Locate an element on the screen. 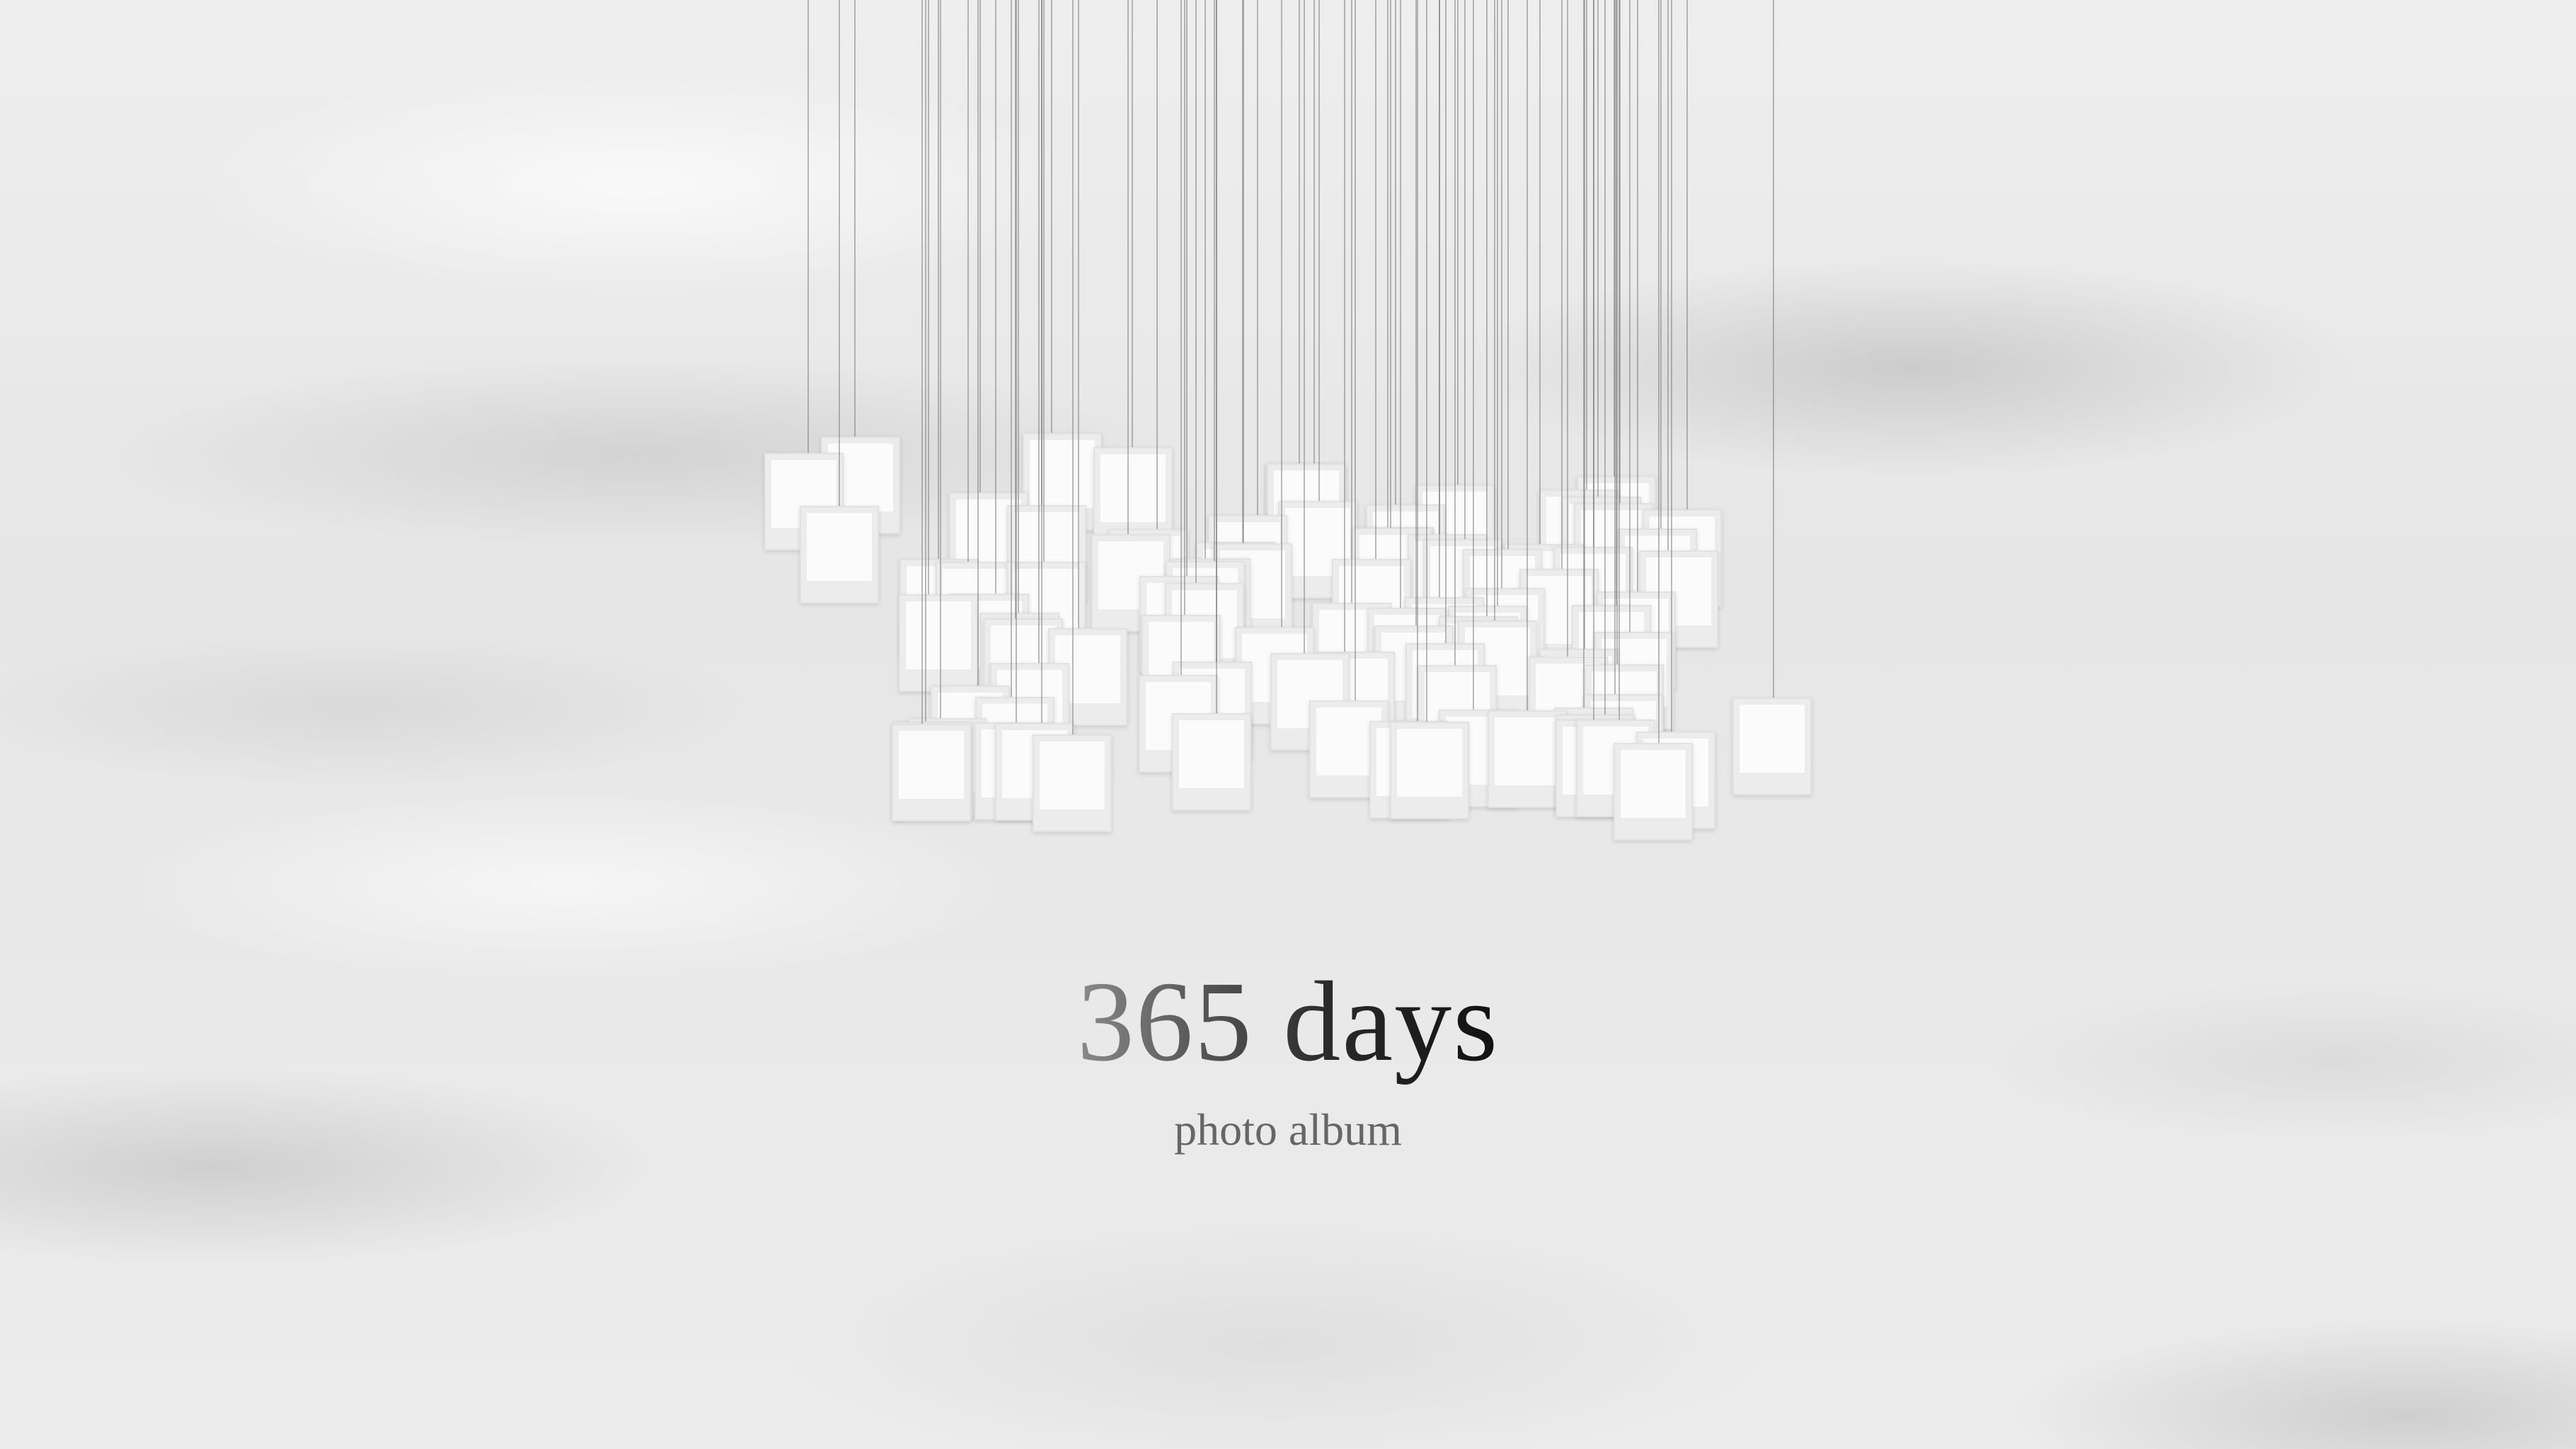  page-title: 365 days is located at coordinates (1288, 1022).